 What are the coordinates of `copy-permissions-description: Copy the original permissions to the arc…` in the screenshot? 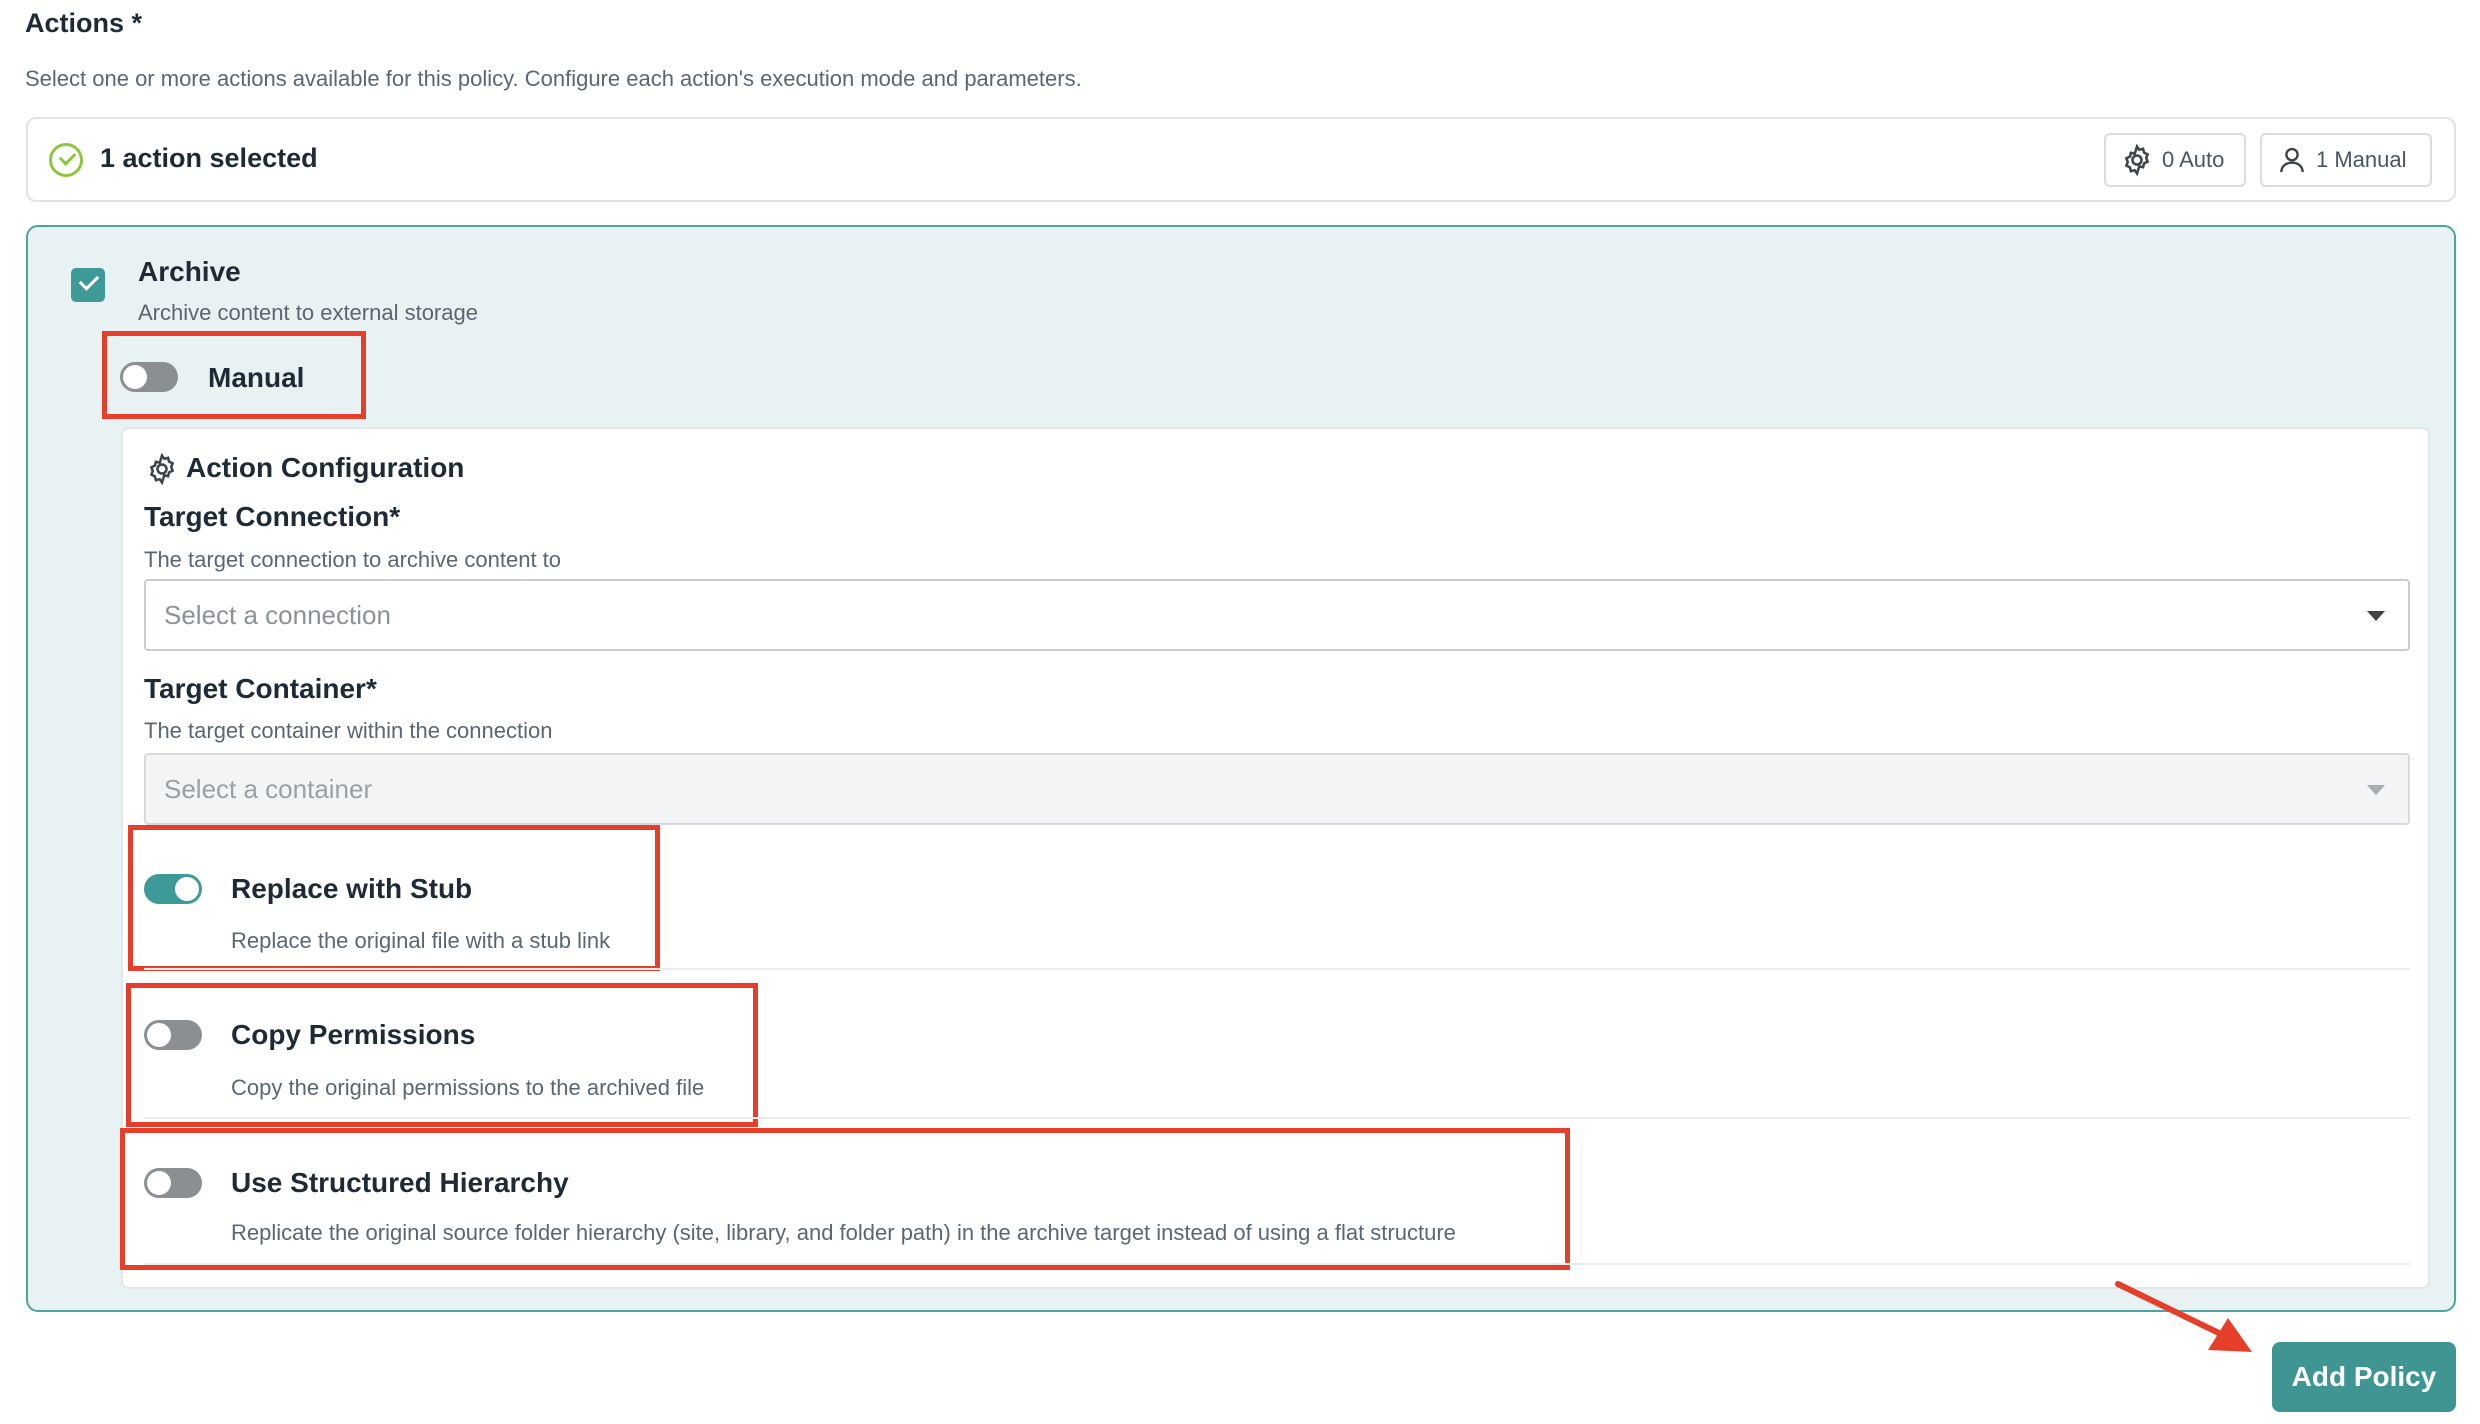 It's located at (468, 1087).